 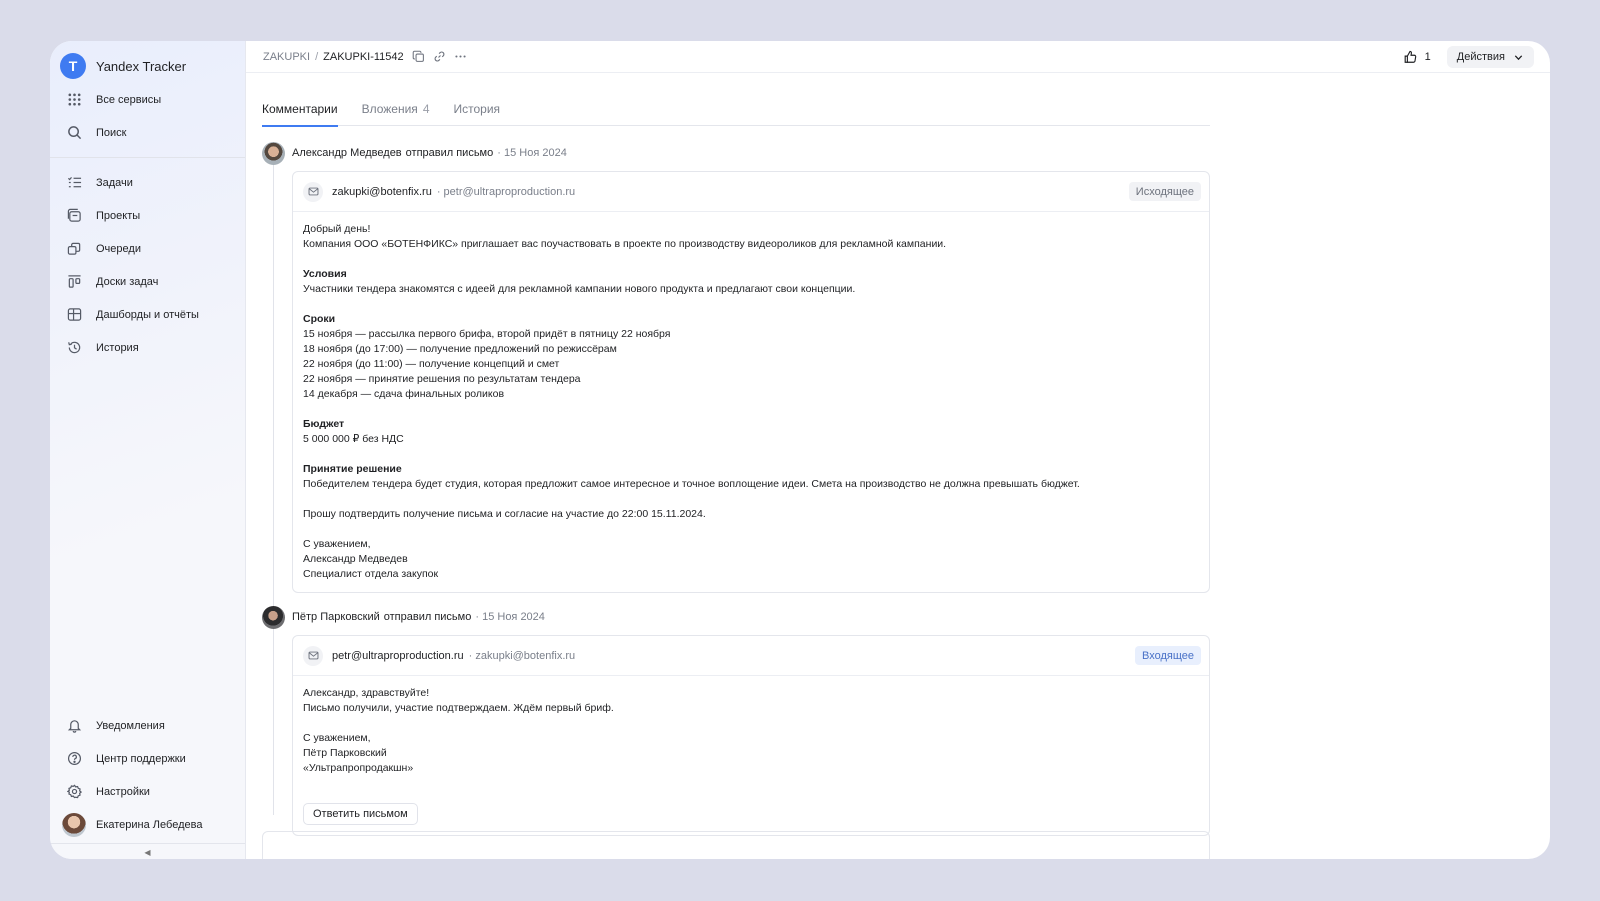 What do you see at coordinates (147, 132) in the screenshot?
I see `sidebar-item-search: Поиск` at bounding box center [147, 132].